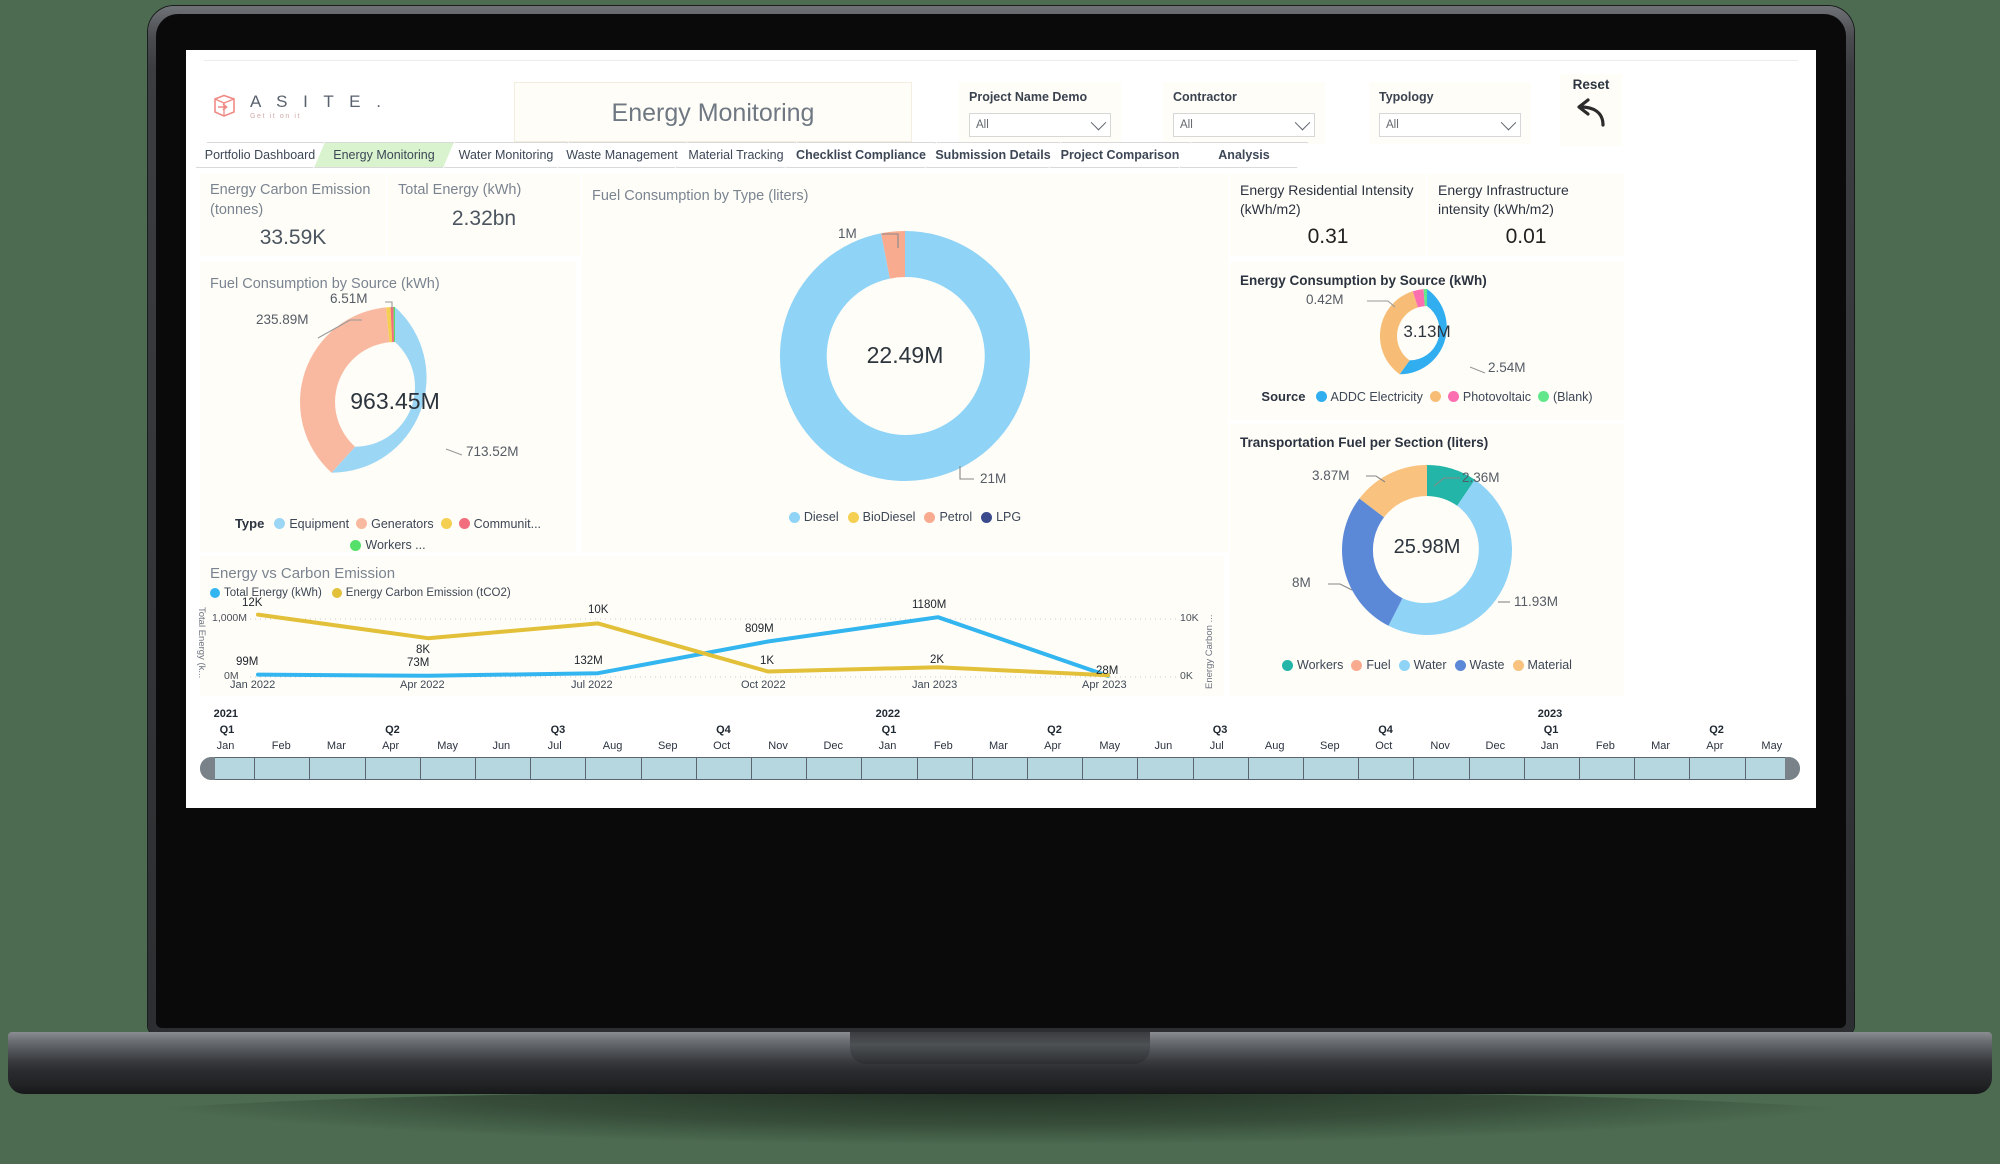  I want to click on donut-center-total: 25.98M, so click(1427, 547).